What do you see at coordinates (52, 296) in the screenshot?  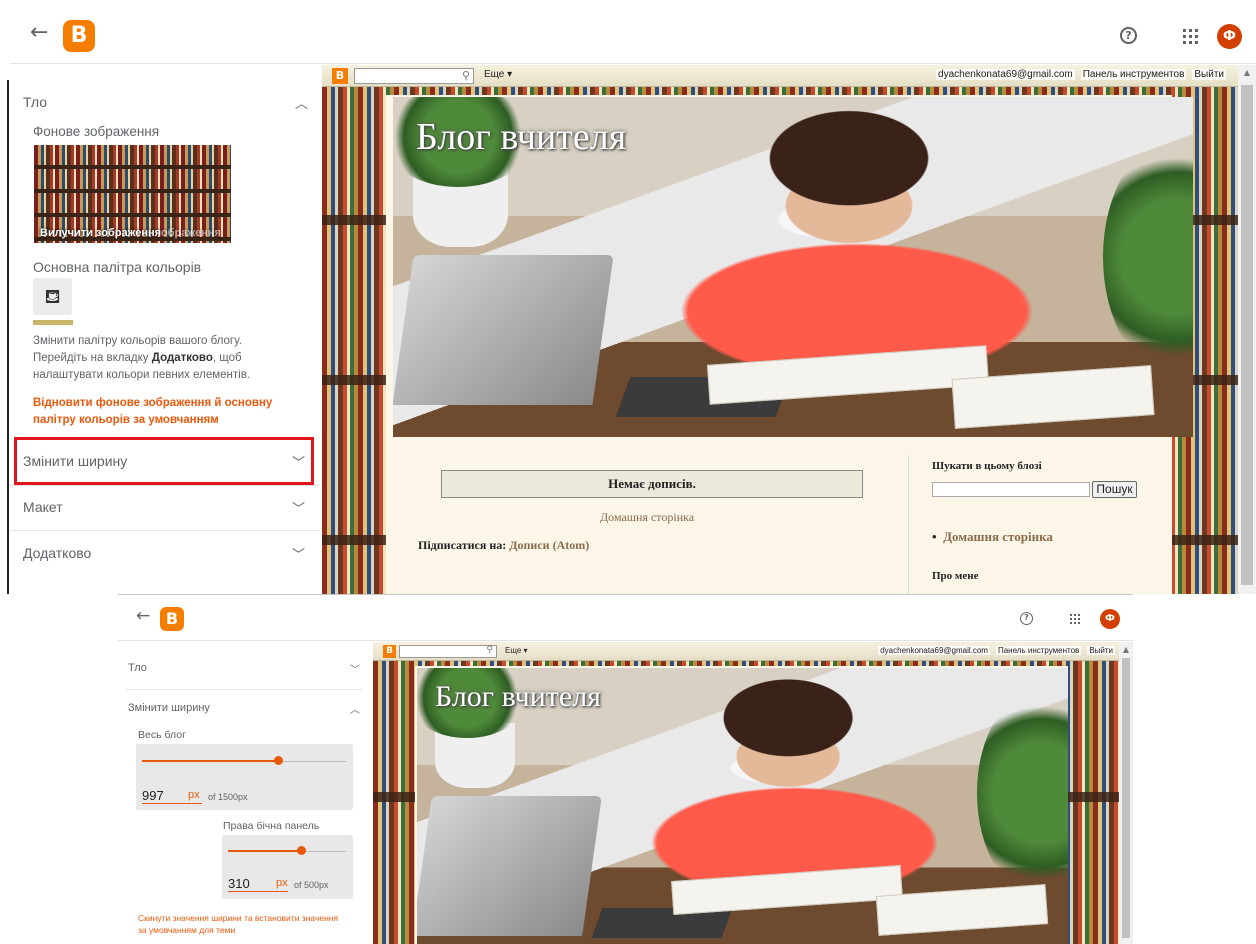 I see `paint-bucket-icon: ⛾` at bounding box center [52, 296].